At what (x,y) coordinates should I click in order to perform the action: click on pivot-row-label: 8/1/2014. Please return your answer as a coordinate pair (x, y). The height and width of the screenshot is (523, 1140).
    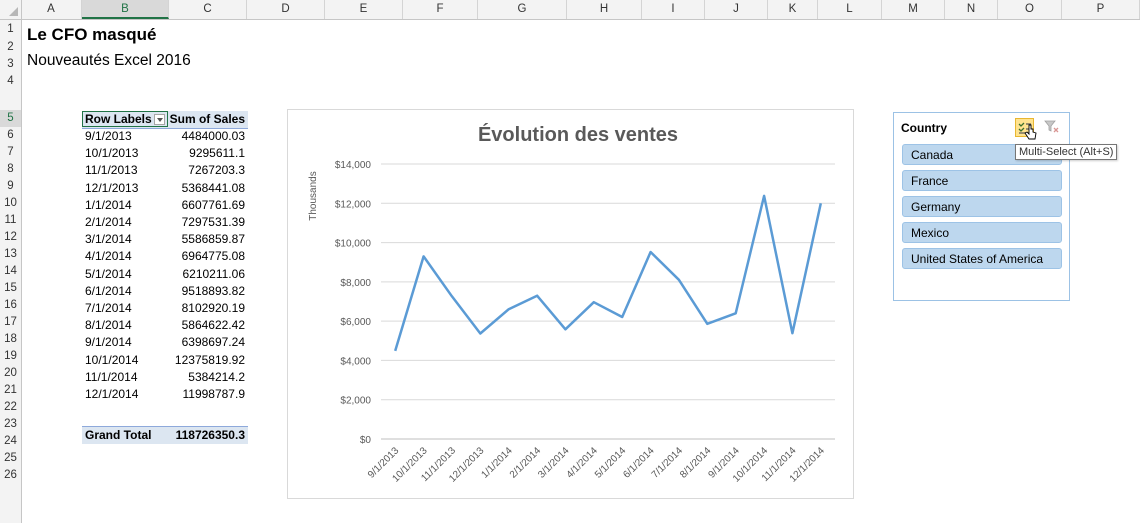
    Looking at the image, I should click on (108, 325).